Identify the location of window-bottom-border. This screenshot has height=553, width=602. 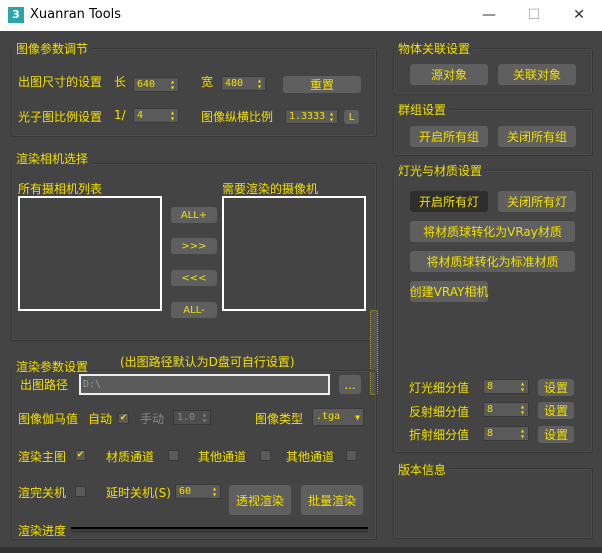
(301, 550).